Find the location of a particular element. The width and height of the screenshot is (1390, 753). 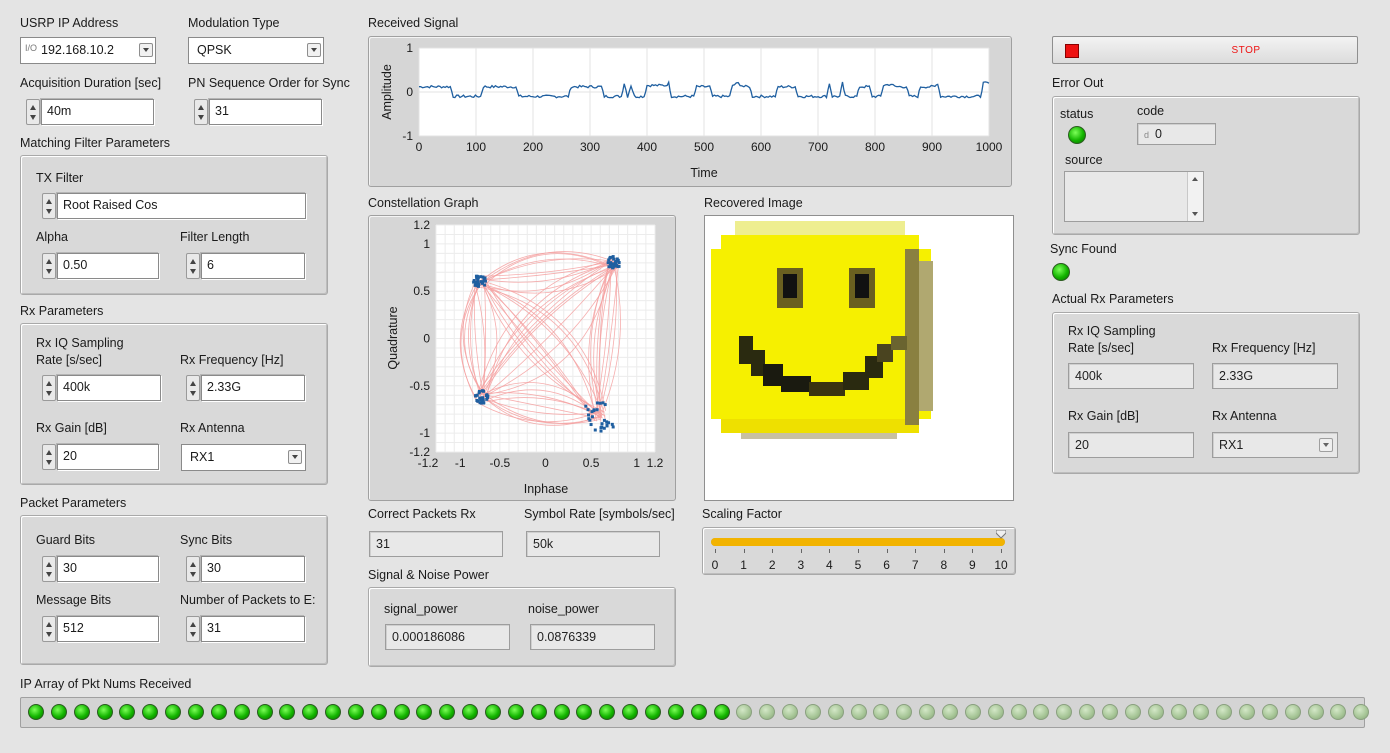

num-packets-control: 31 is located at coordinates (246, 629).